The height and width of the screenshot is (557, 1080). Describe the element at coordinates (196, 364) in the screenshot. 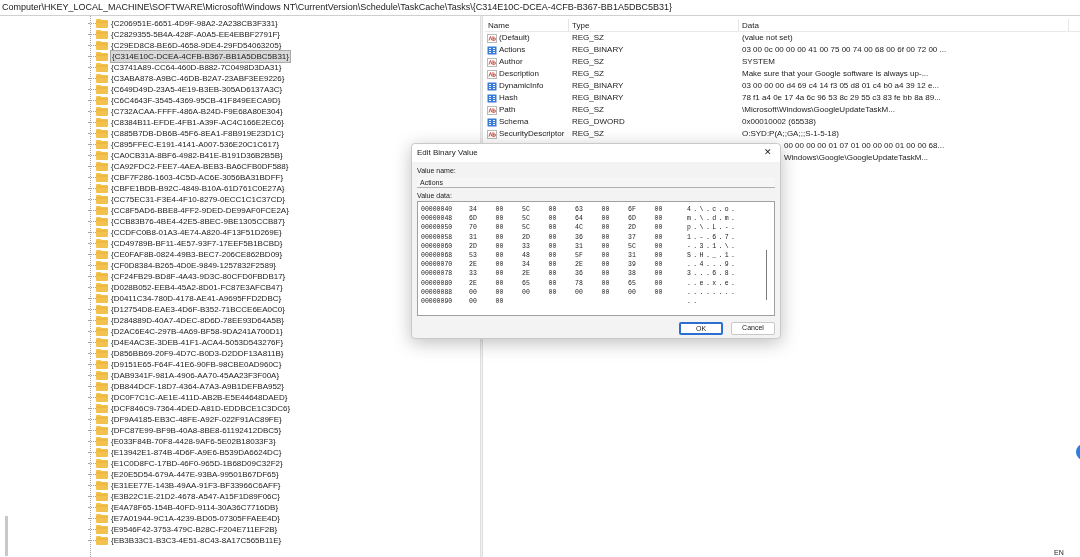

I see `tree-item: {D9151E65-F64F-41E6-90FB-98CBE0AD960C}` at that location.